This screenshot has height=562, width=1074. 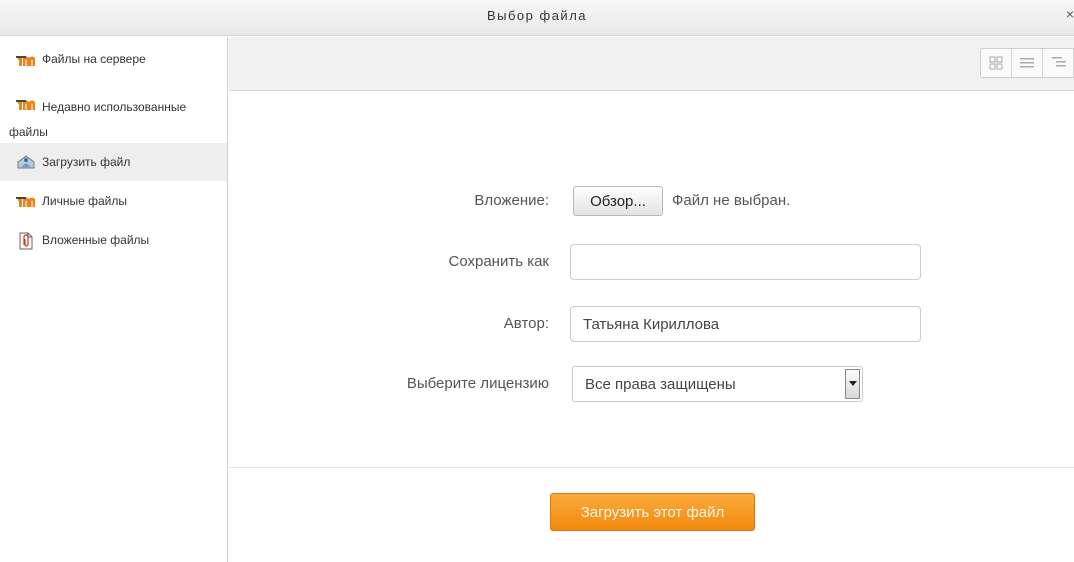 I want to click on license-select: Все права защищены, so click(x=717, y=384).